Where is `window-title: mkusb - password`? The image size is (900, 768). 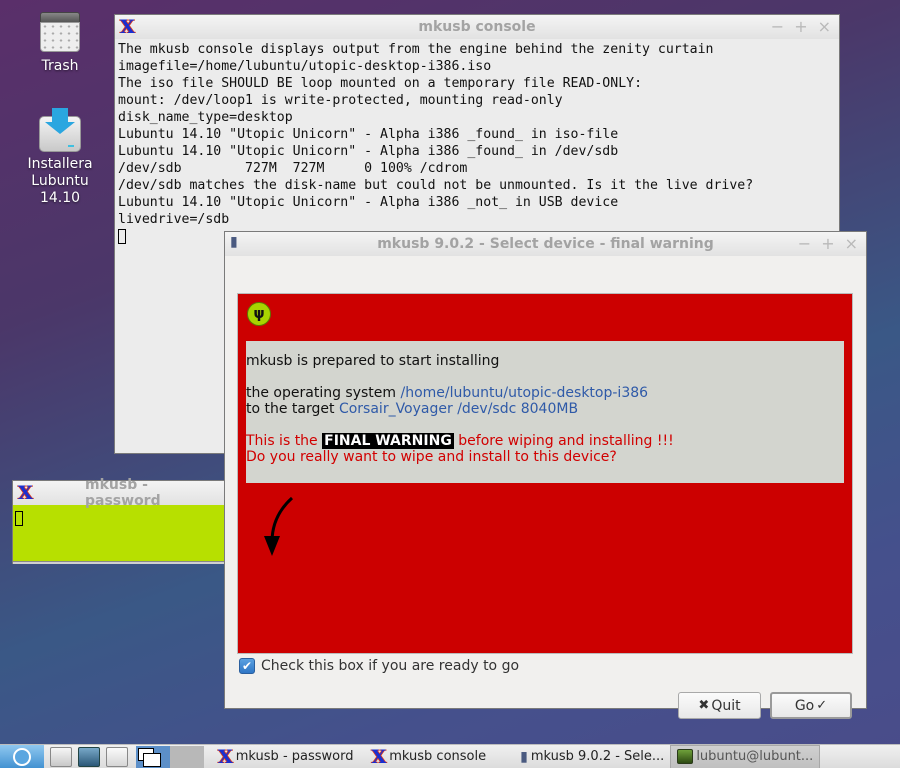
window-title: mkusb - password is located at coordinates (123, 493).